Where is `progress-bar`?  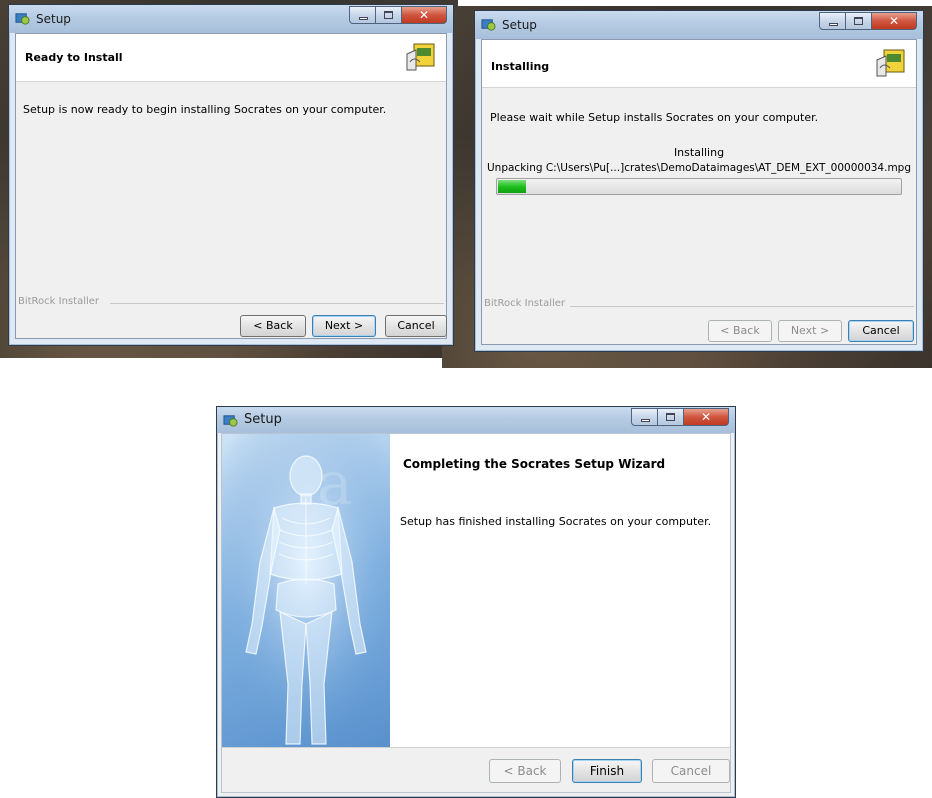
progress-bar is located at coordinates (699, 186).